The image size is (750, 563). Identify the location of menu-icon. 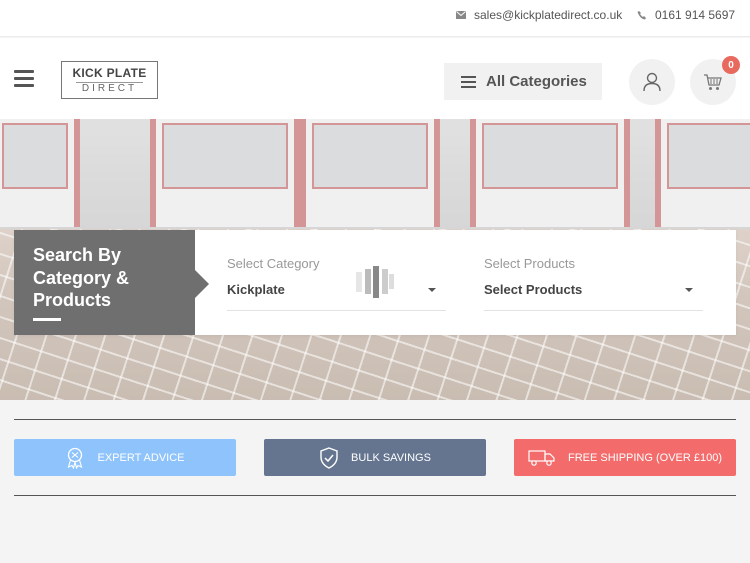
(24, 78).